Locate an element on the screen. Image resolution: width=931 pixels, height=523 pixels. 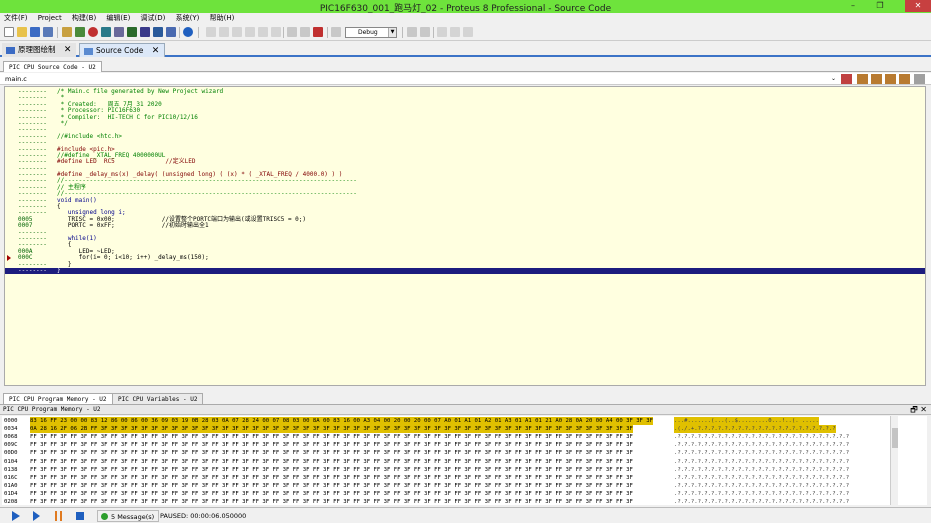
build-project-icon is located at coordinates (336, 32).